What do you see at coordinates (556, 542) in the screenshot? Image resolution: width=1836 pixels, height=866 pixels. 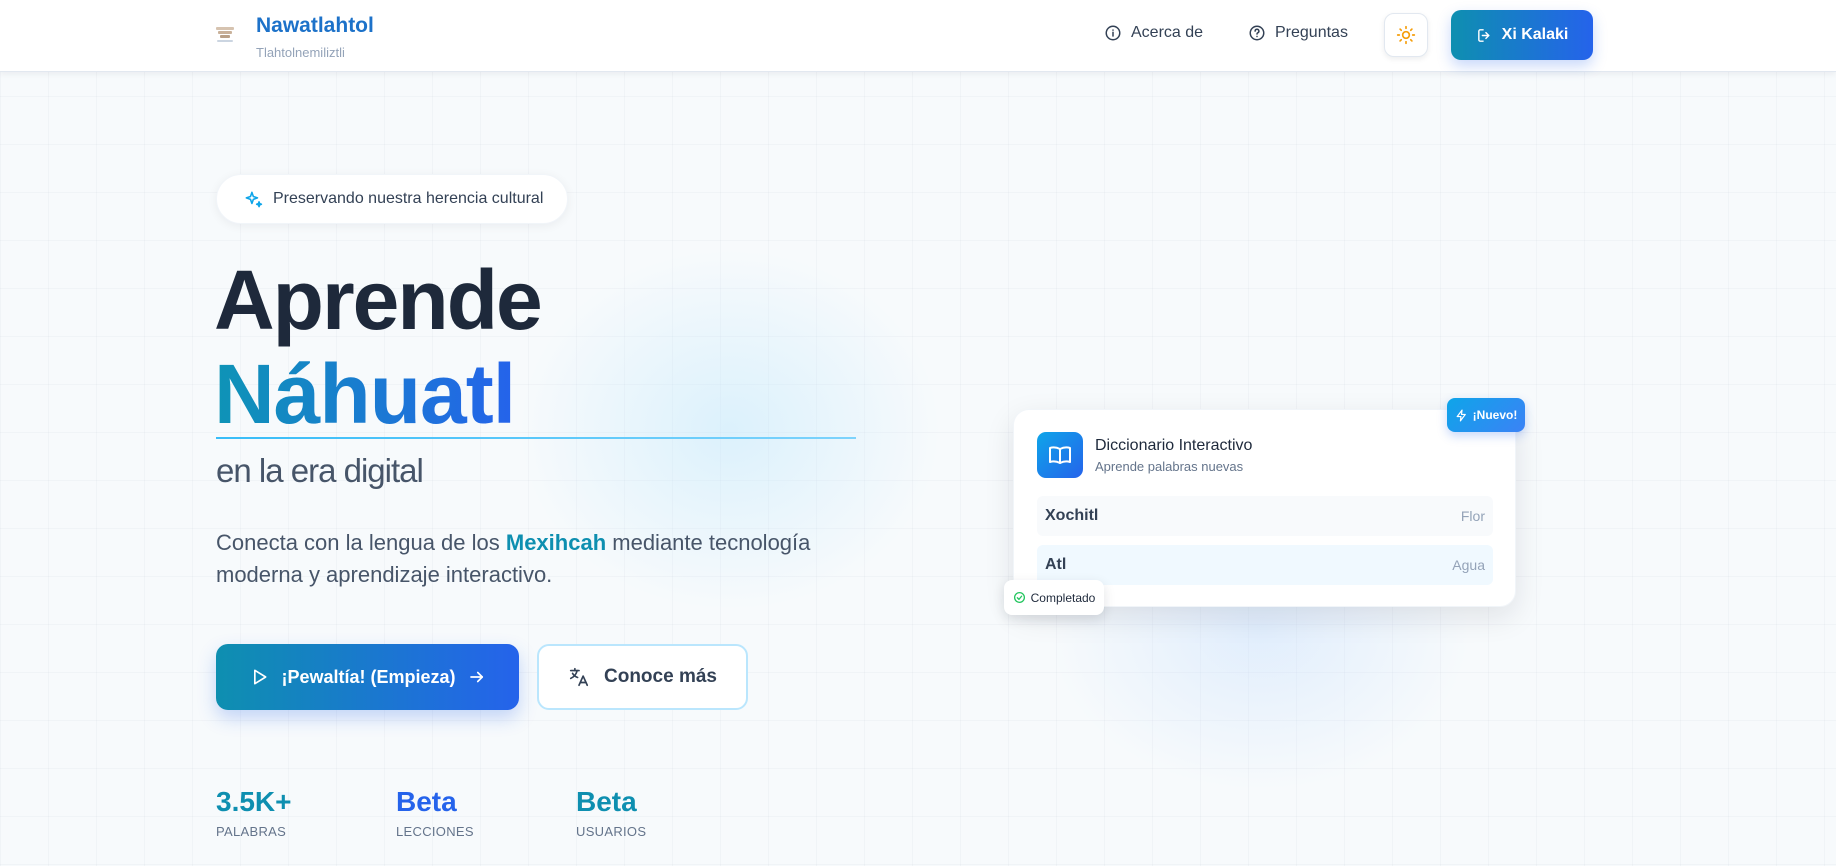 I see `highlight-word: Mexihcah` at bounding box center [556, 542].